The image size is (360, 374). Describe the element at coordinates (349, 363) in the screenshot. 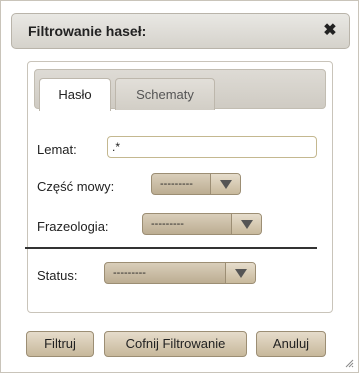

I see `resize-grip-icon` at that location.